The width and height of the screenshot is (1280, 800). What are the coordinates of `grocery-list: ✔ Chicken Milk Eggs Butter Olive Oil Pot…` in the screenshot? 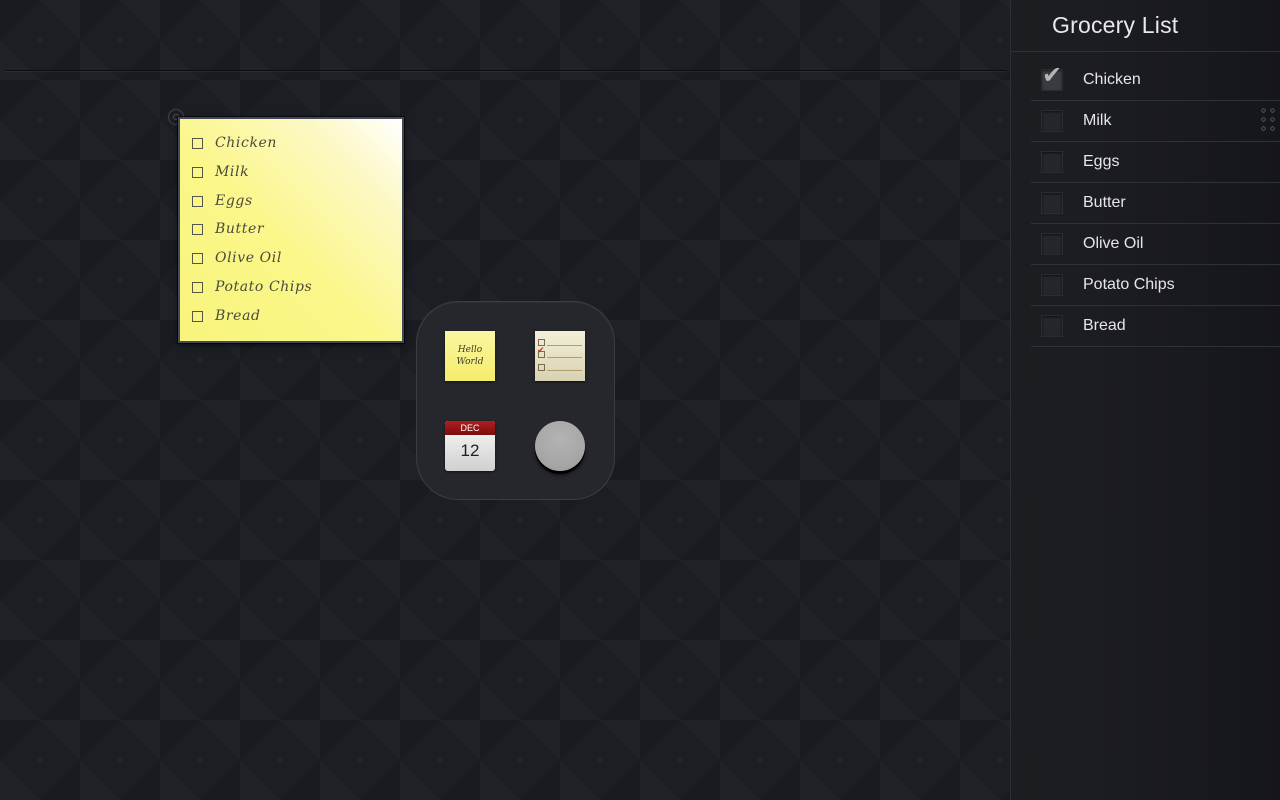 It's located at (1155, 203).